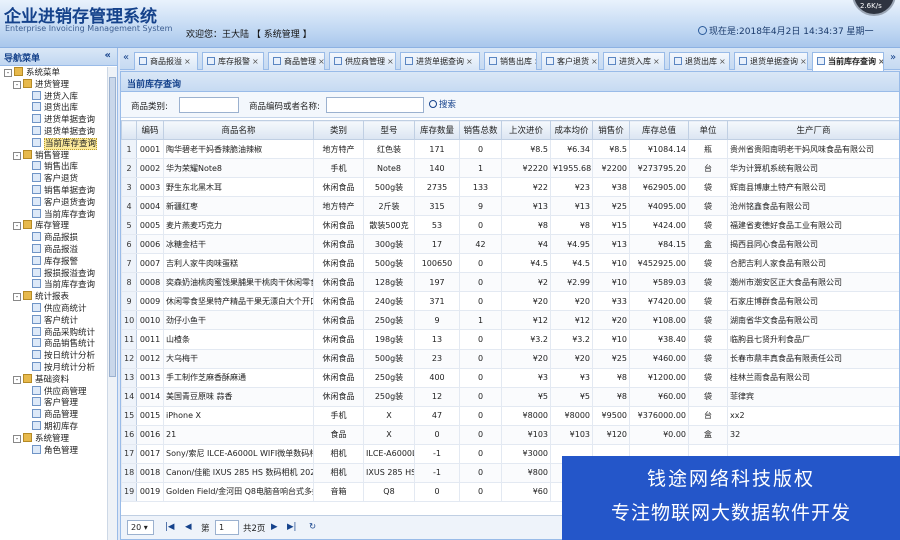  Describe the element at coordinates (140, 527) in the screenshot. I see `page-size-select: 20 ▾` at that location.